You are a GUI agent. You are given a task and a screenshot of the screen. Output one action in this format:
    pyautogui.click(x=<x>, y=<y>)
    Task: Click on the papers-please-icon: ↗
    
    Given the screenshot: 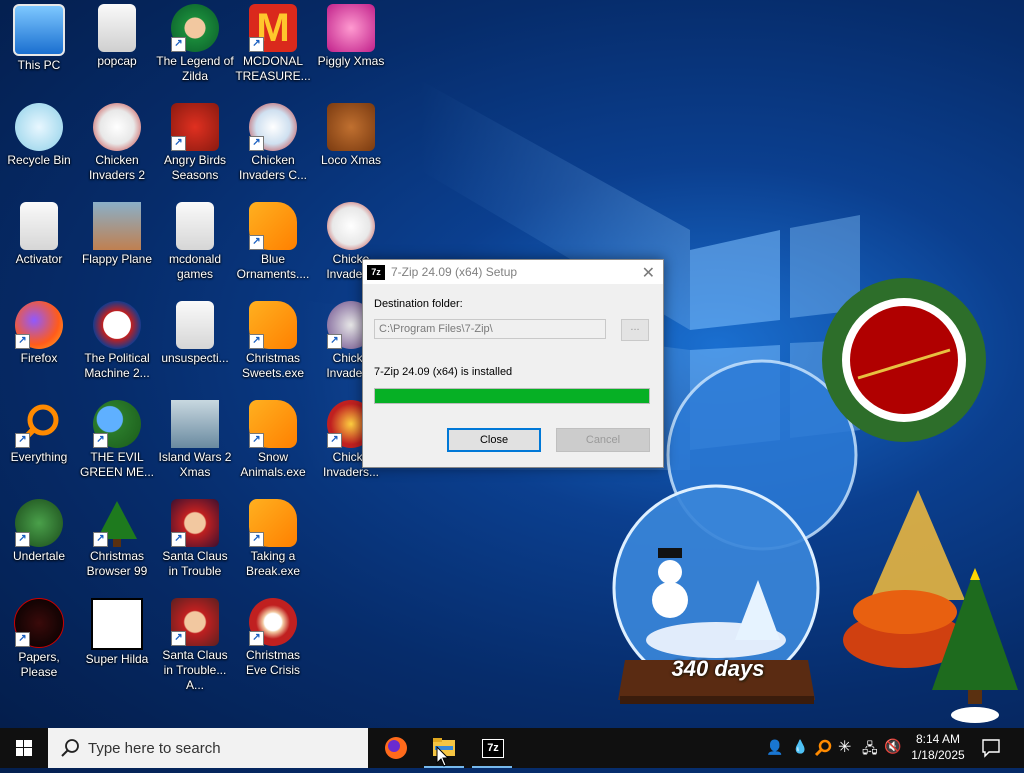 What is the action you would take?
    pyautogui.click(x=39, y=623)
    